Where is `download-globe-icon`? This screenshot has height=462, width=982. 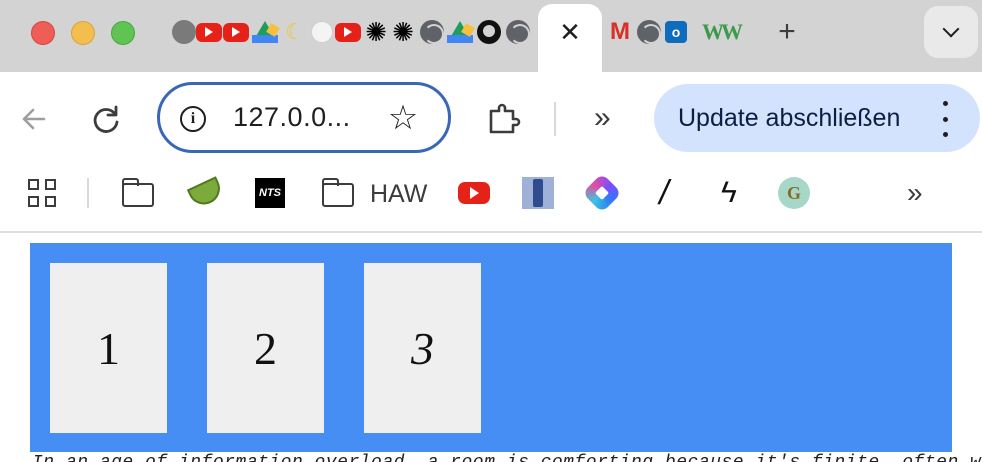
download-globe-icon is located at coordinates (432, 32).